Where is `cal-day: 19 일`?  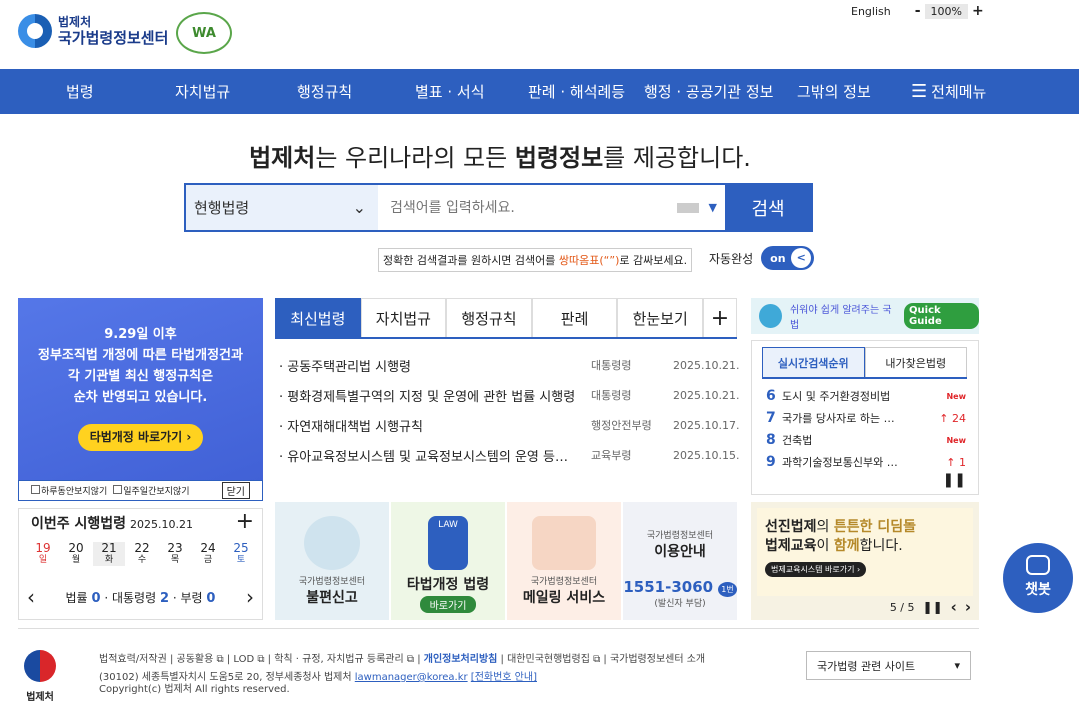 cal-day: 19 일 is located at coordinates (43, 554).